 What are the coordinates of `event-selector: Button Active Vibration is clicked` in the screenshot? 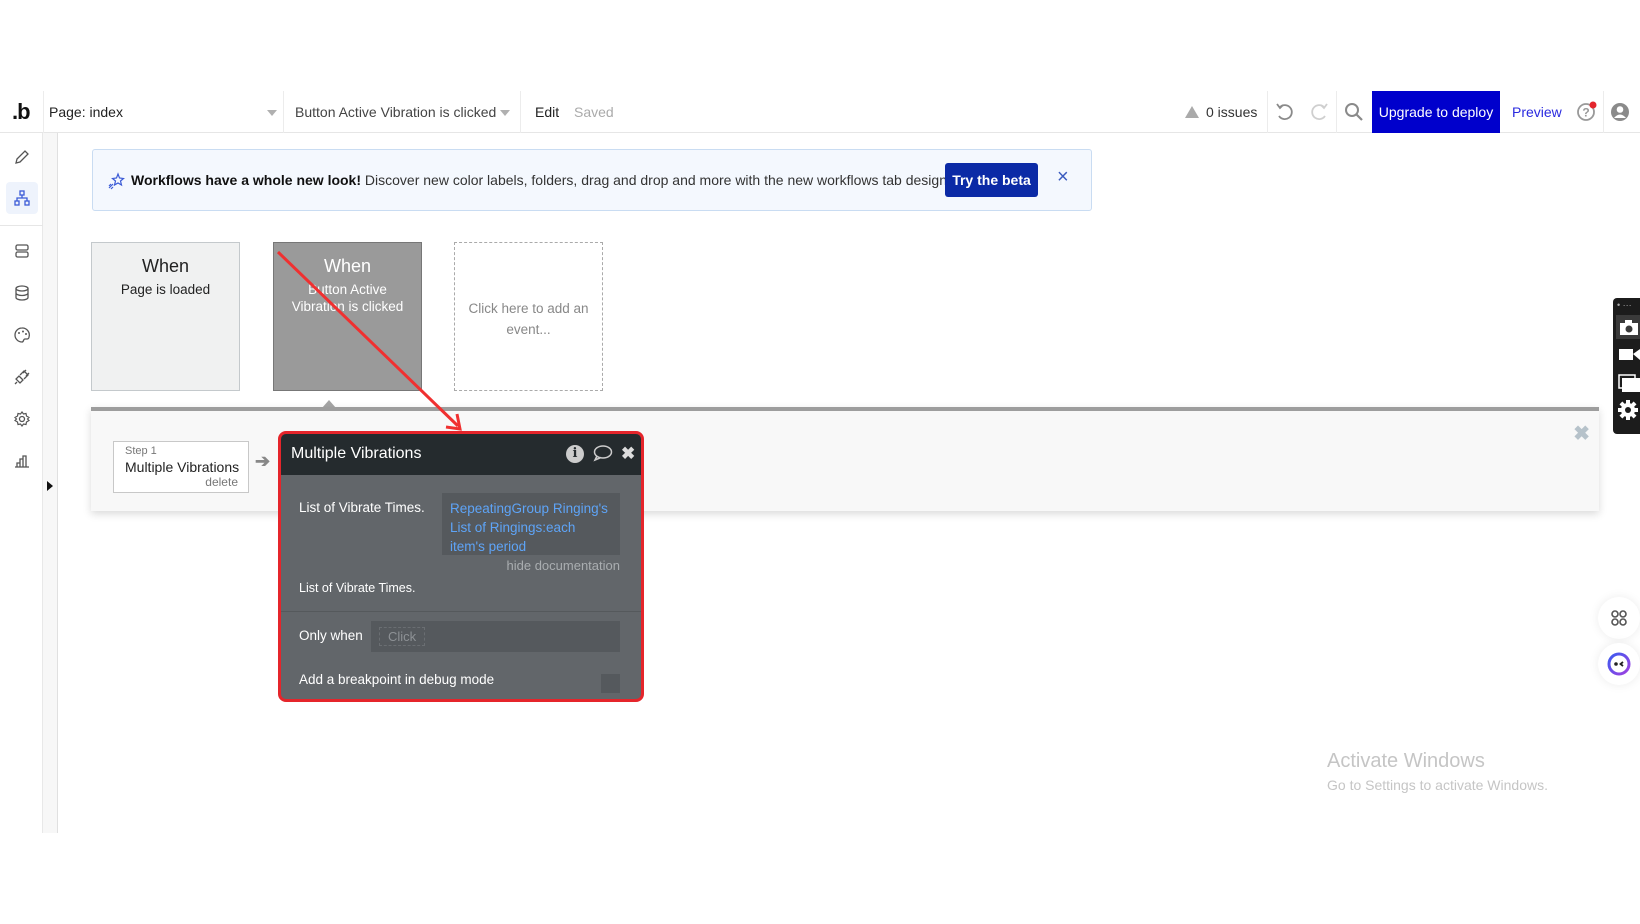 It's located at (395, 112).